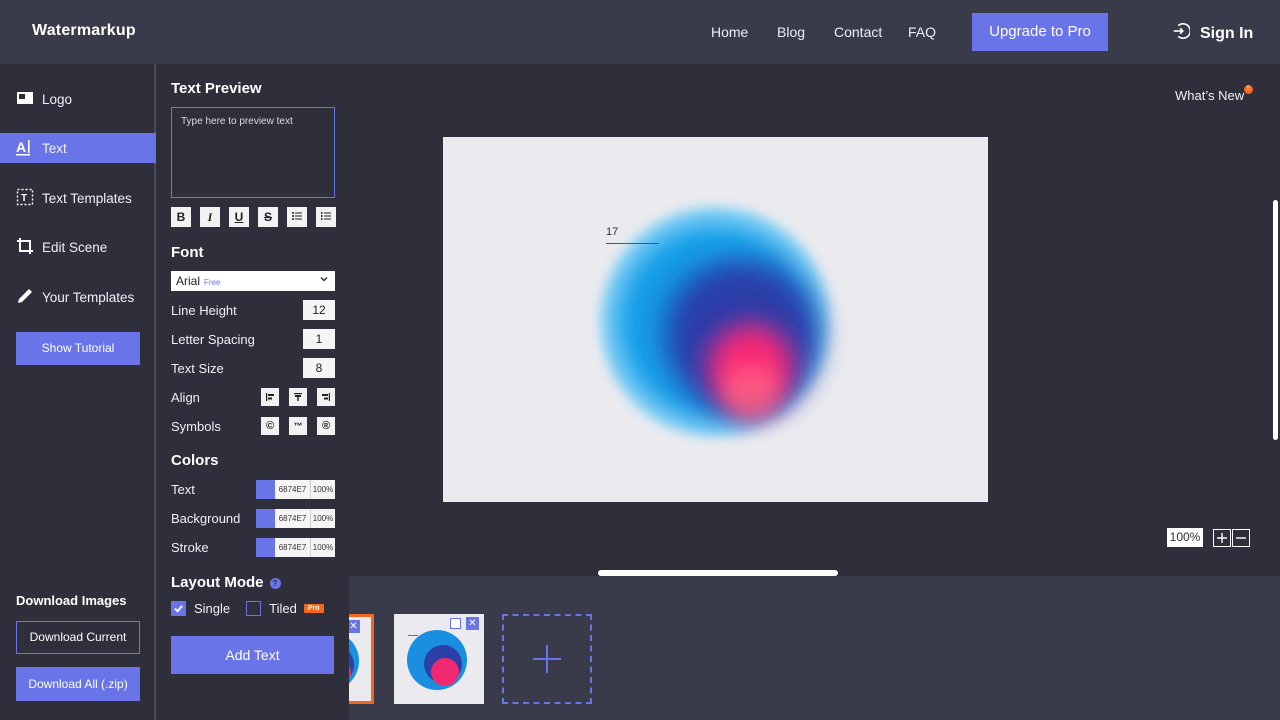 Image resolution: width=1280 pixels, height=720 pixels. I want to click on numbered-list-icon, so click(326, 217).